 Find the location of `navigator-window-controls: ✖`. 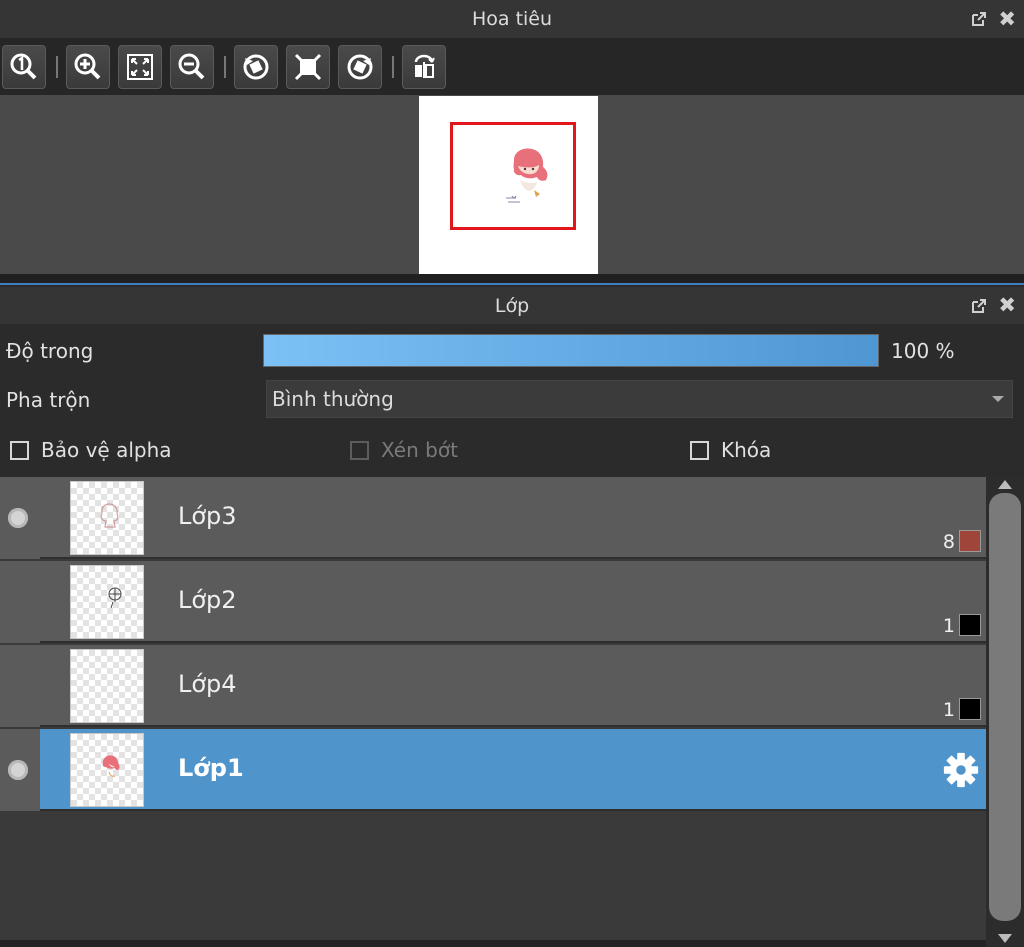

navigator-window-controls: ✖ is located at coordinates (993, 19).